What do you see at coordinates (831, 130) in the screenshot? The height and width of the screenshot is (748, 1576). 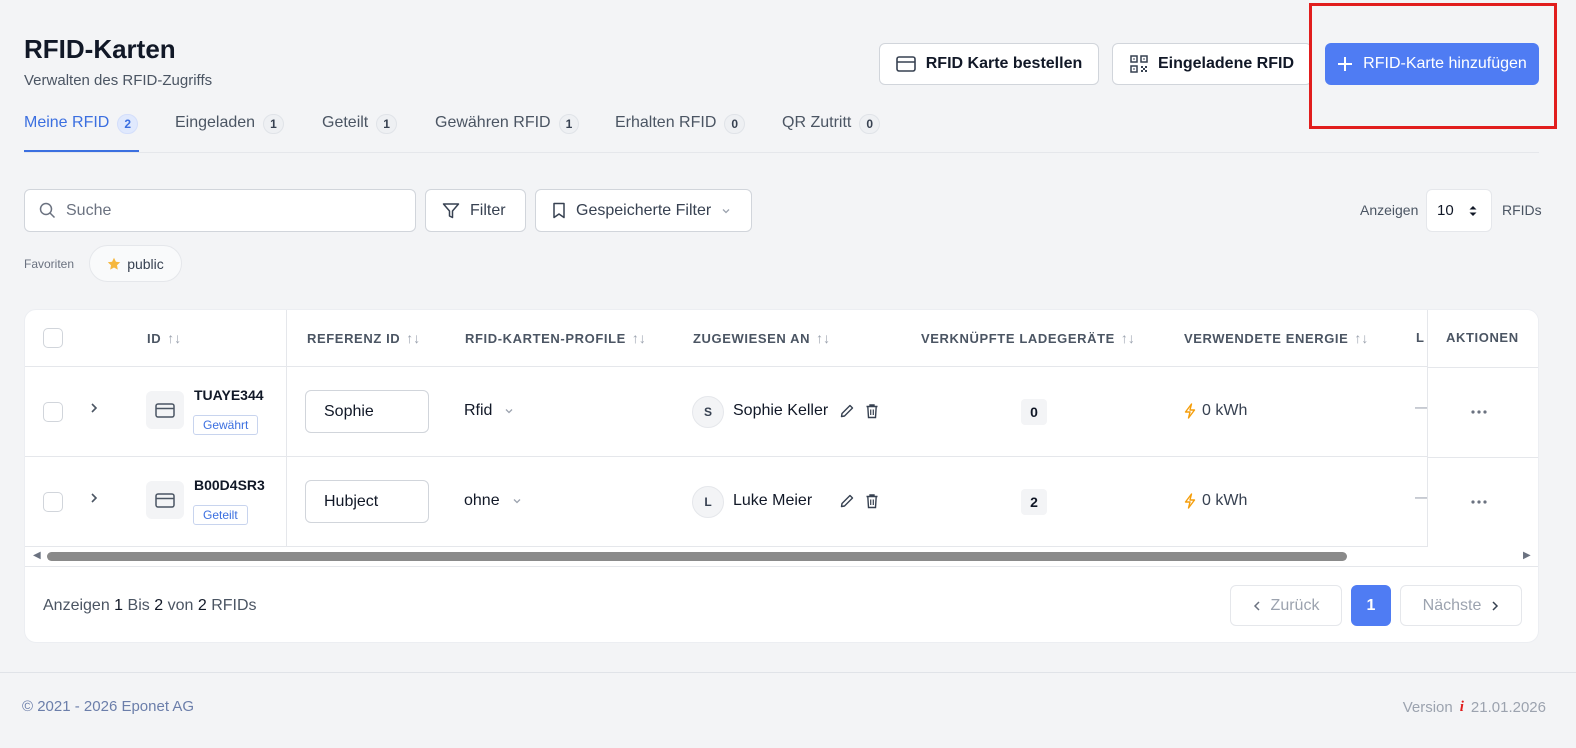 I see `tab-qr-access: QR Zutritt 0` at bounding box center [831, 130].